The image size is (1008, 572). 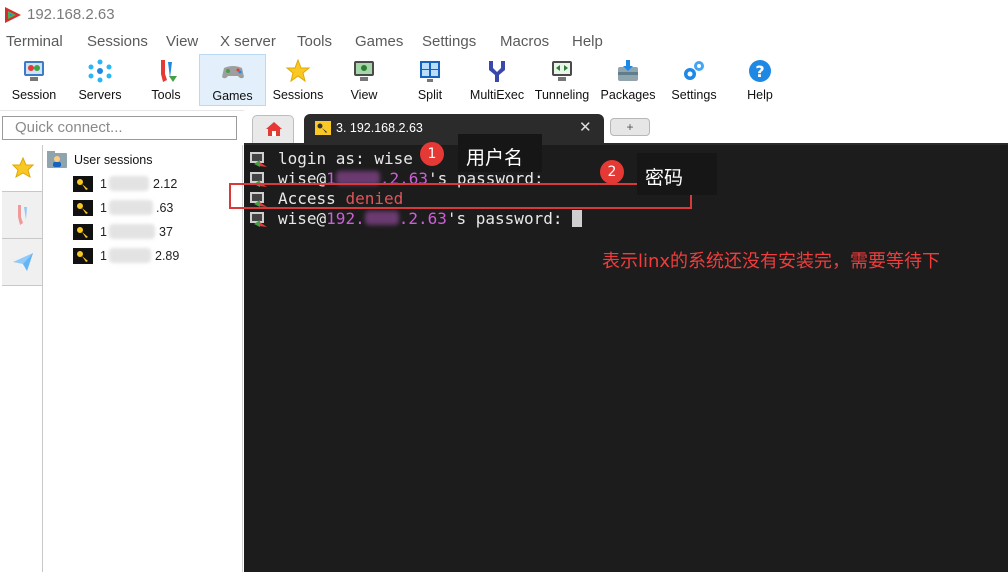 I want to click on packages-label: Packages, so click(x=628, y=95).